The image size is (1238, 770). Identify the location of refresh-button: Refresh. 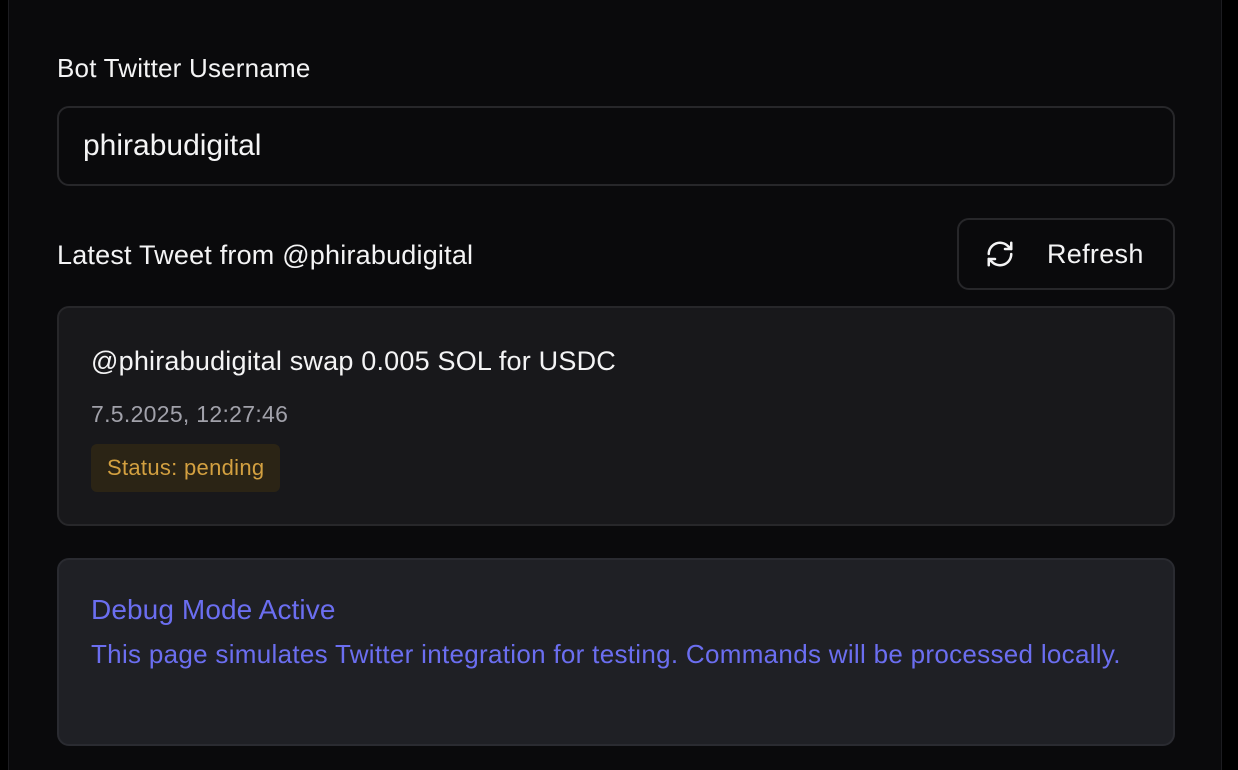
(1066, 254).